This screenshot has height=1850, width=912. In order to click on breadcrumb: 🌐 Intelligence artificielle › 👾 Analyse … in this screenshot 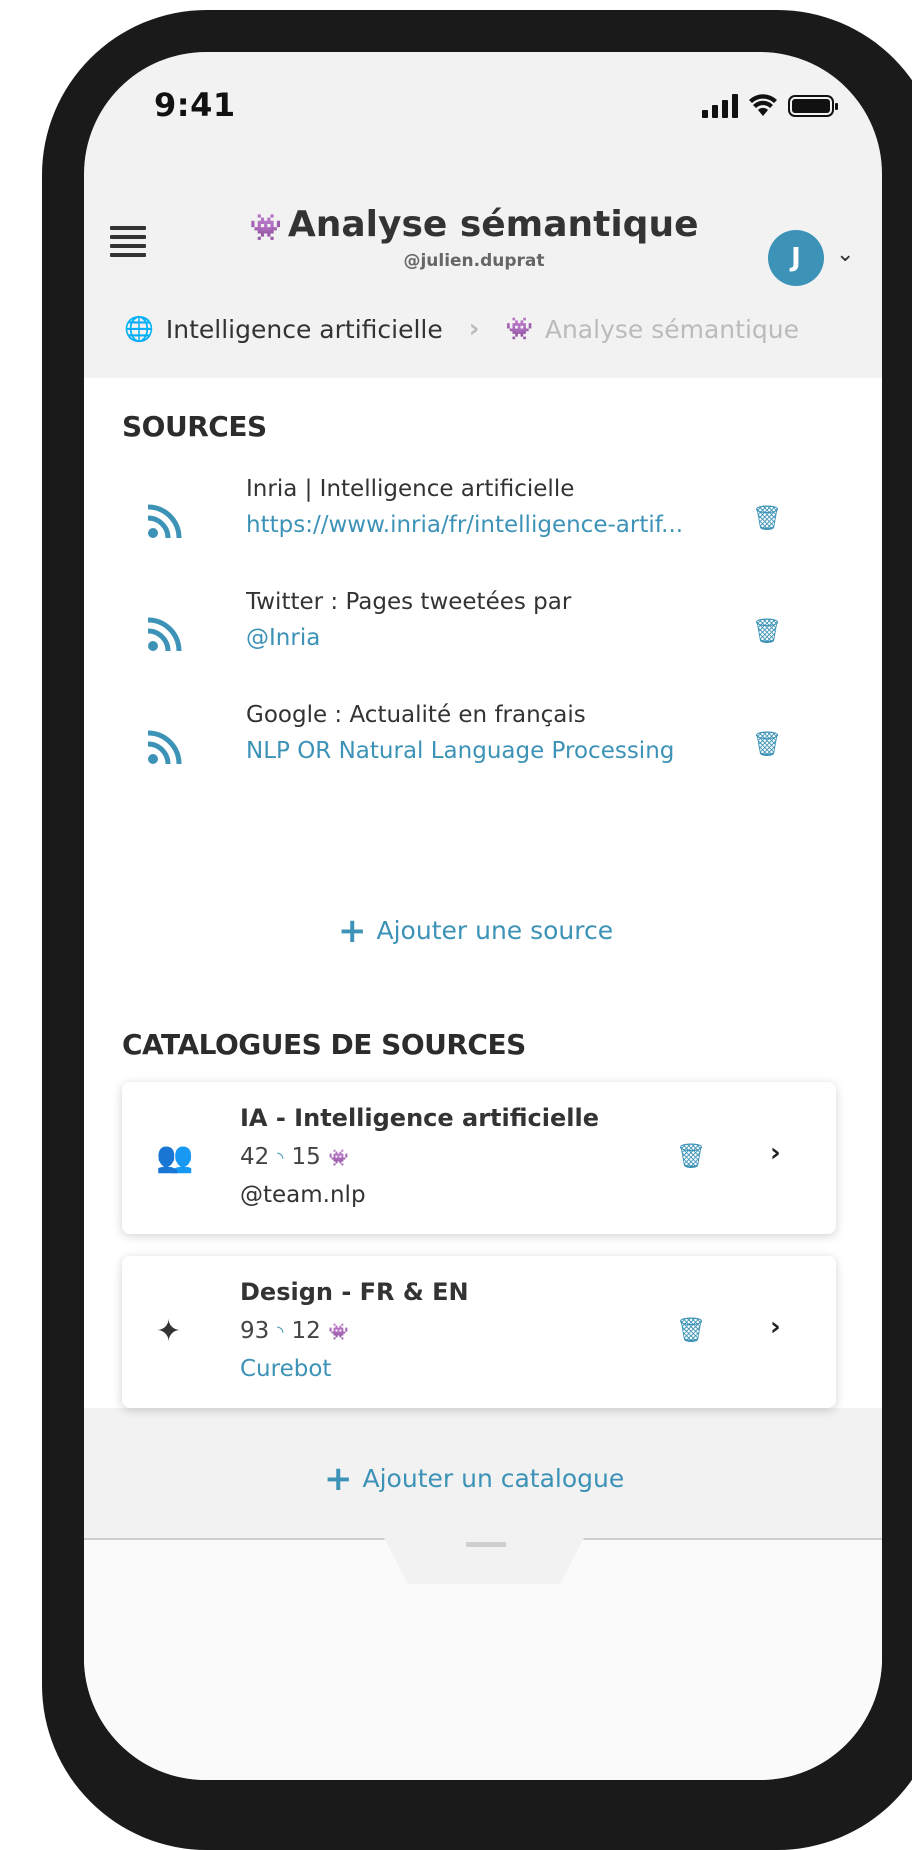, I will do `click(461, 329)`.